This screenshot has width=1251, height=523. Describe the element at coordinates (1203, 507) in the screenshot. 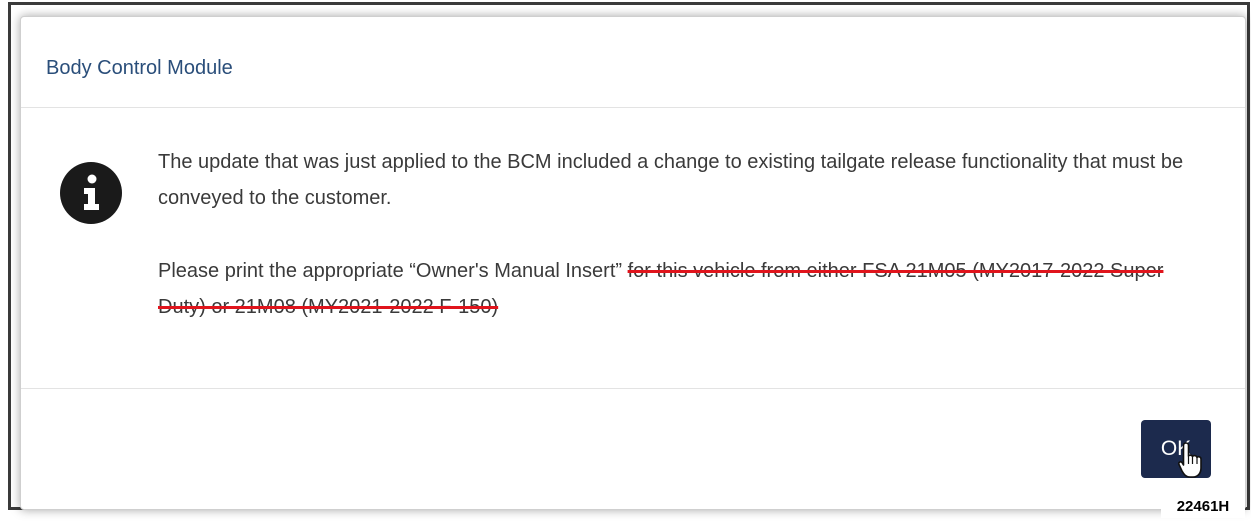

I see `figure-label: 22461H` at that location.